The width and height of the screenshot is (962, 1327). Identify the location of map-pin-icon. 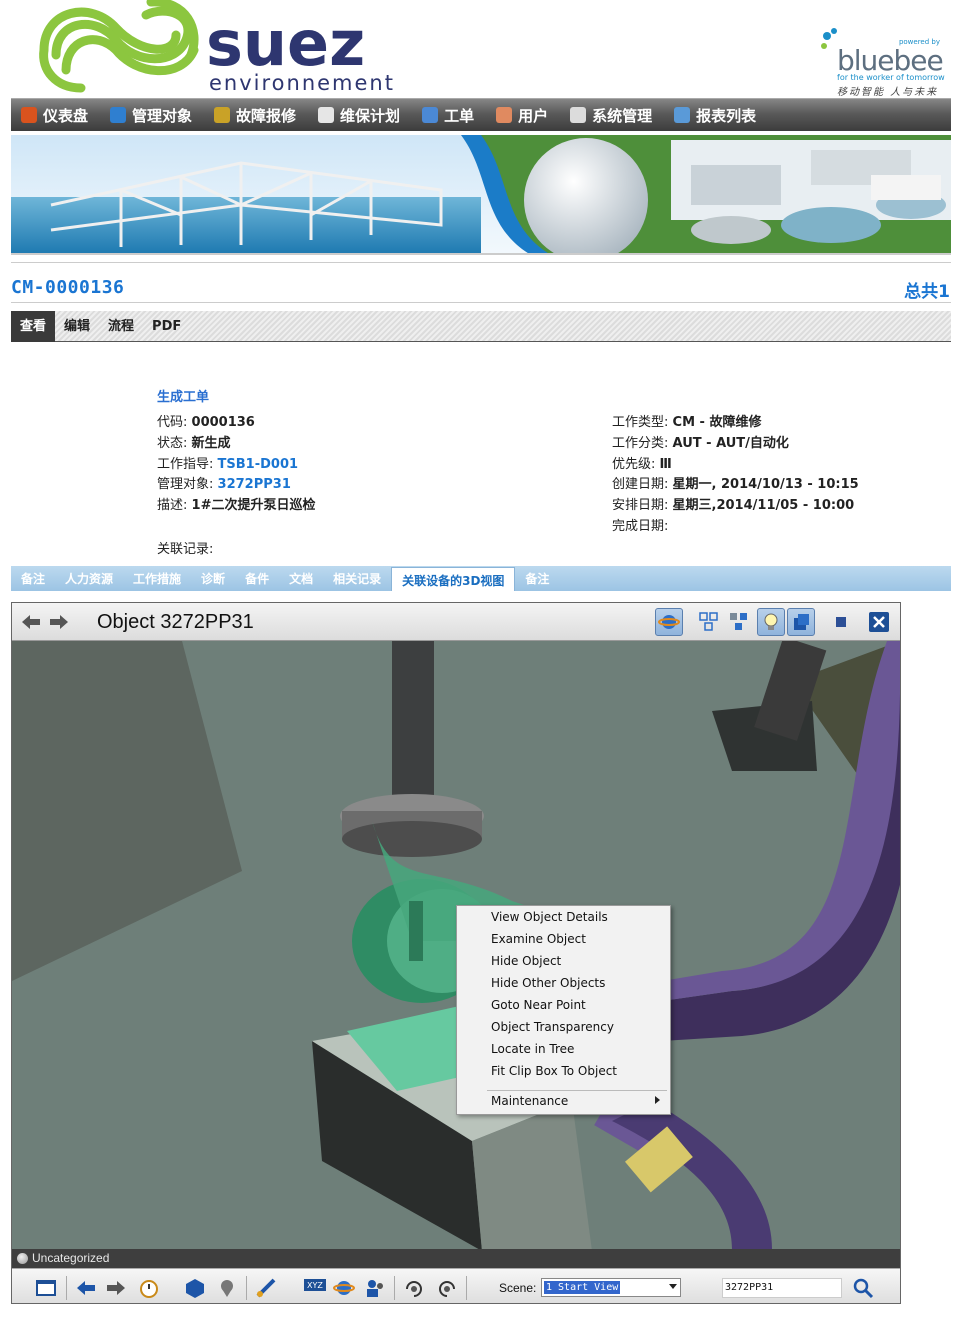
(227, 1288).